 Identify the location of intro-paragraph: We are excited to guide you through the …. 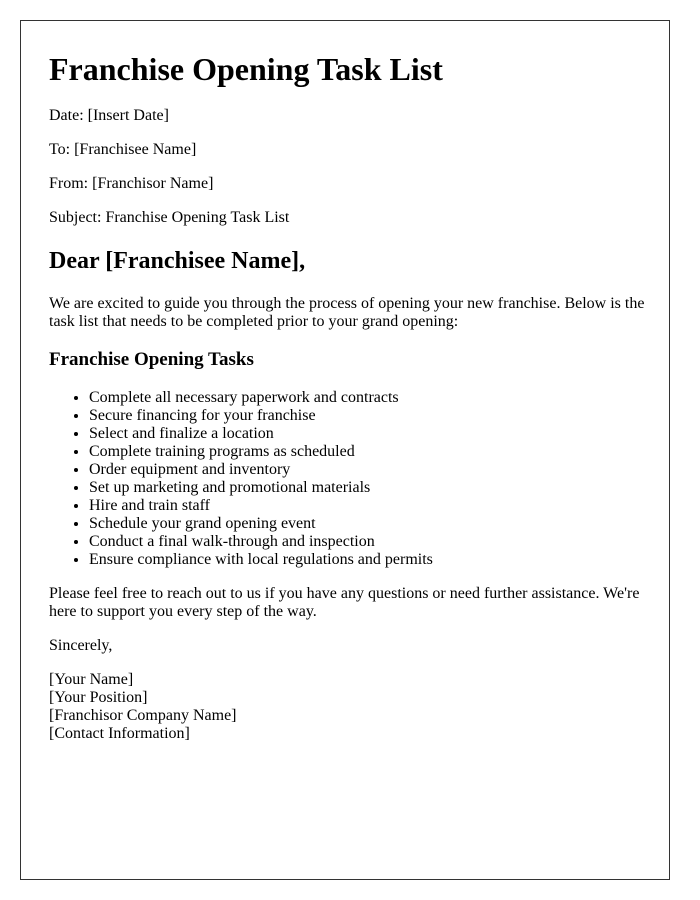
(347, 312).